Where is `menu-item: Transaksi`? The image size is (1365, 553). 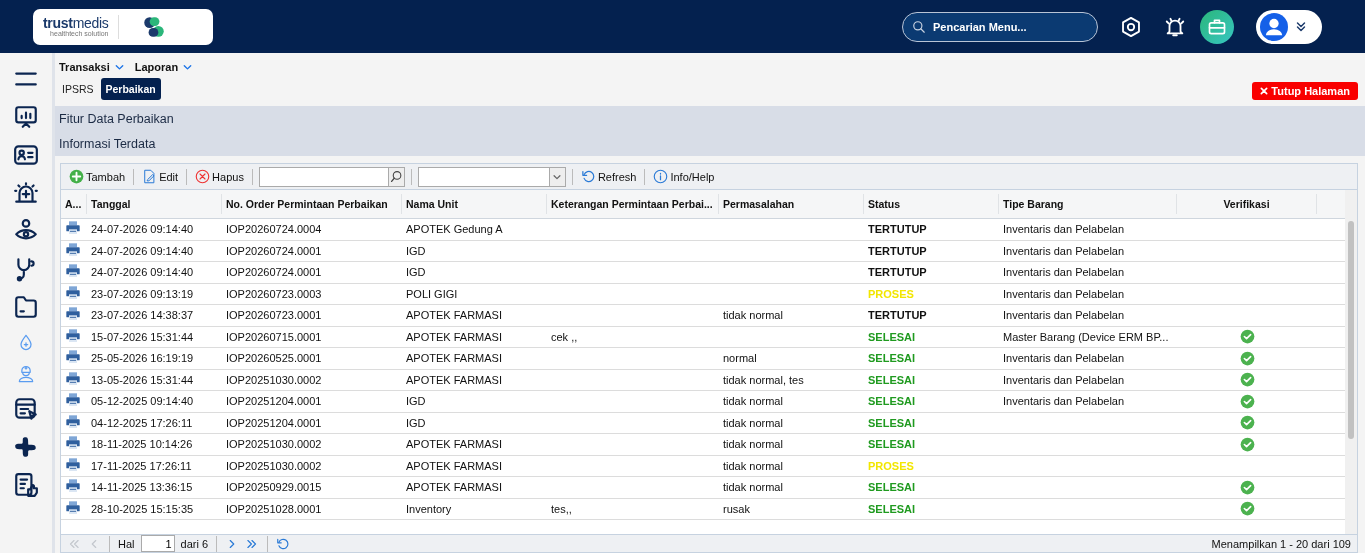
menu-item: Transaksi is located at coordinates (92, 67).